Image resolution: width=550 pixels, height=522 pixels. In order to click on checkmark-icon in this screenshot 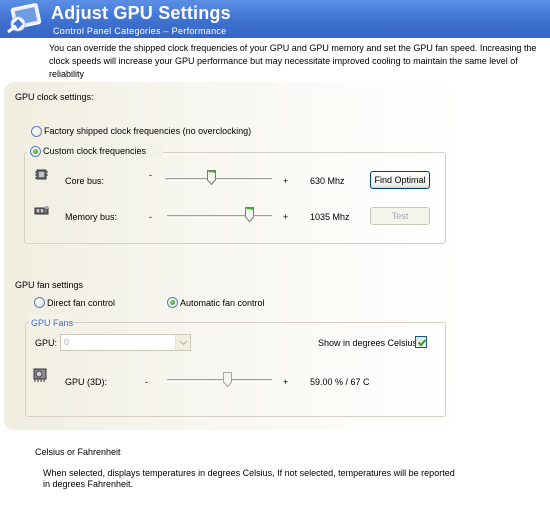, I will do `click(422, 343)`.